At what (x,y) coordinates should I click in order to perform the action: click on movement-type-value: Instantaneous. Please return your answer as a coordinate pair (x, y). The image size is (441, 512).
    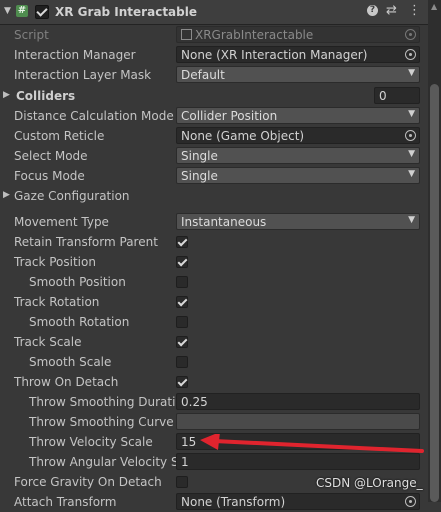
    Looking at the image, I should click on (224, 222).